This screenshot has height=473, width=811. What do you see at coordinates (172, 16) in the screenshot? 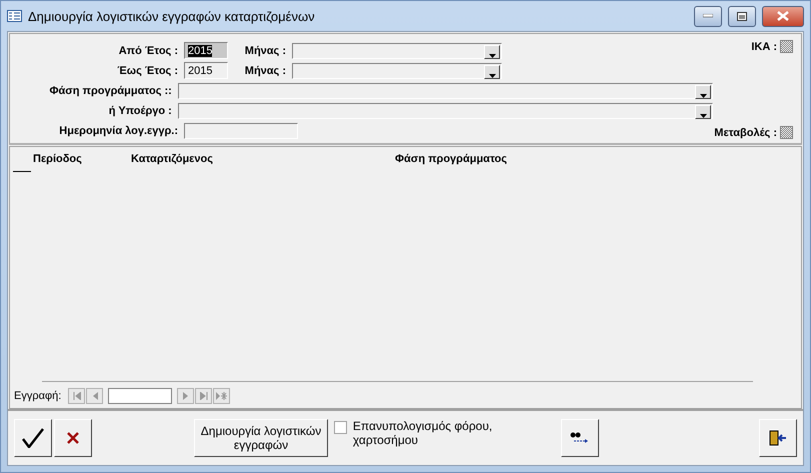
I see `window-title: Δημιουργία λογιστικών εγγραφών καταρτιζομένων` at bounding box center [172, 16].